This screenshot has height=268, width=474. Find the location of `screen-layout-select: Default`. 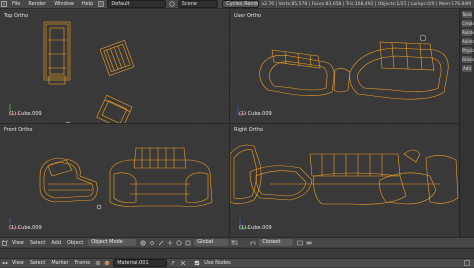

screen-layout-select: Default is located at coordinates (136, 4).